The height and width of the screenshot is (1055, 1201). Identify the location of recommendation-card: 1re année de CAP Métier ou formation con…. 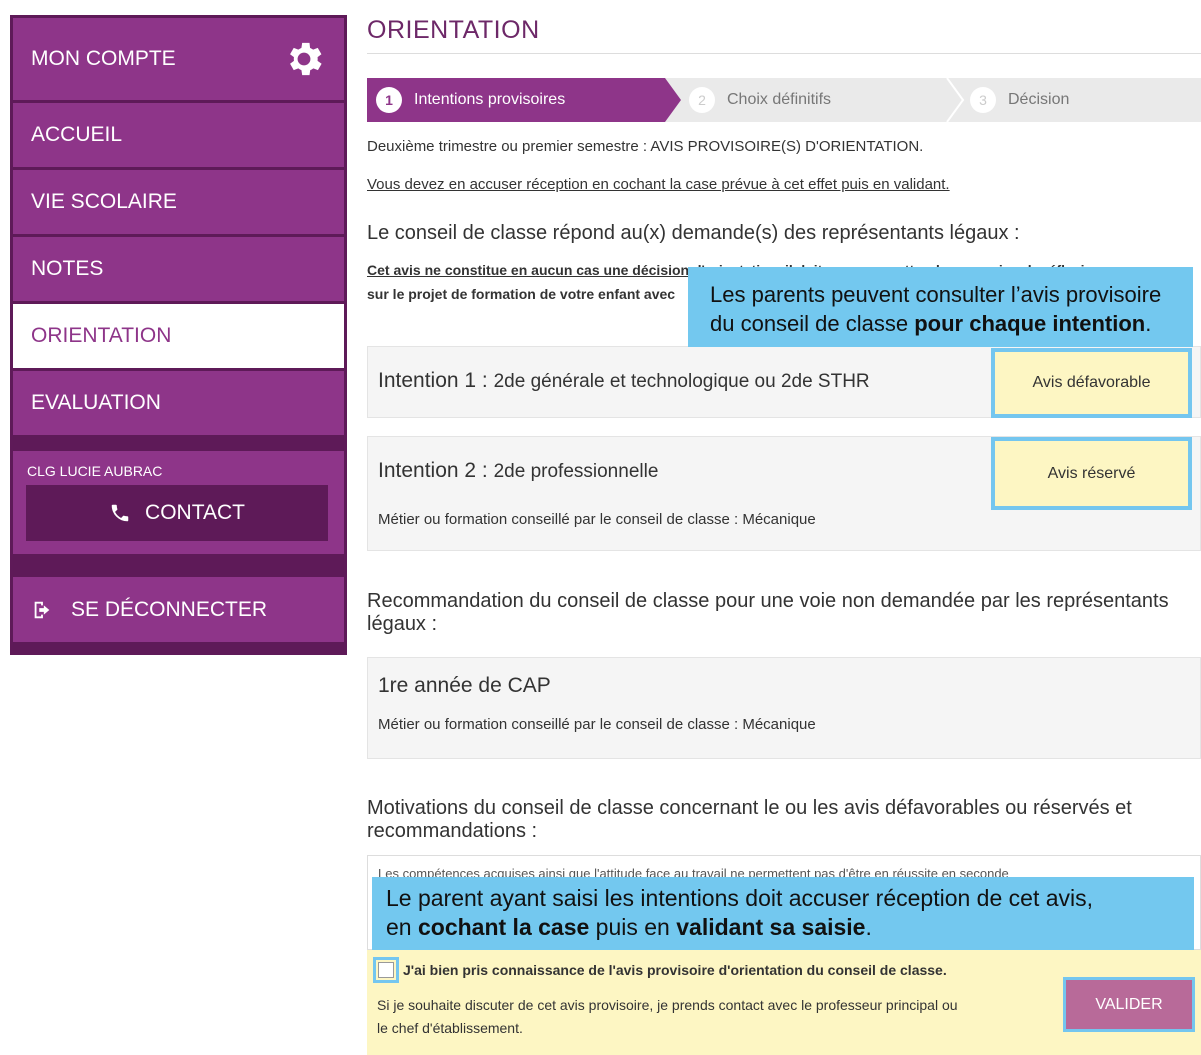
(784, 708).